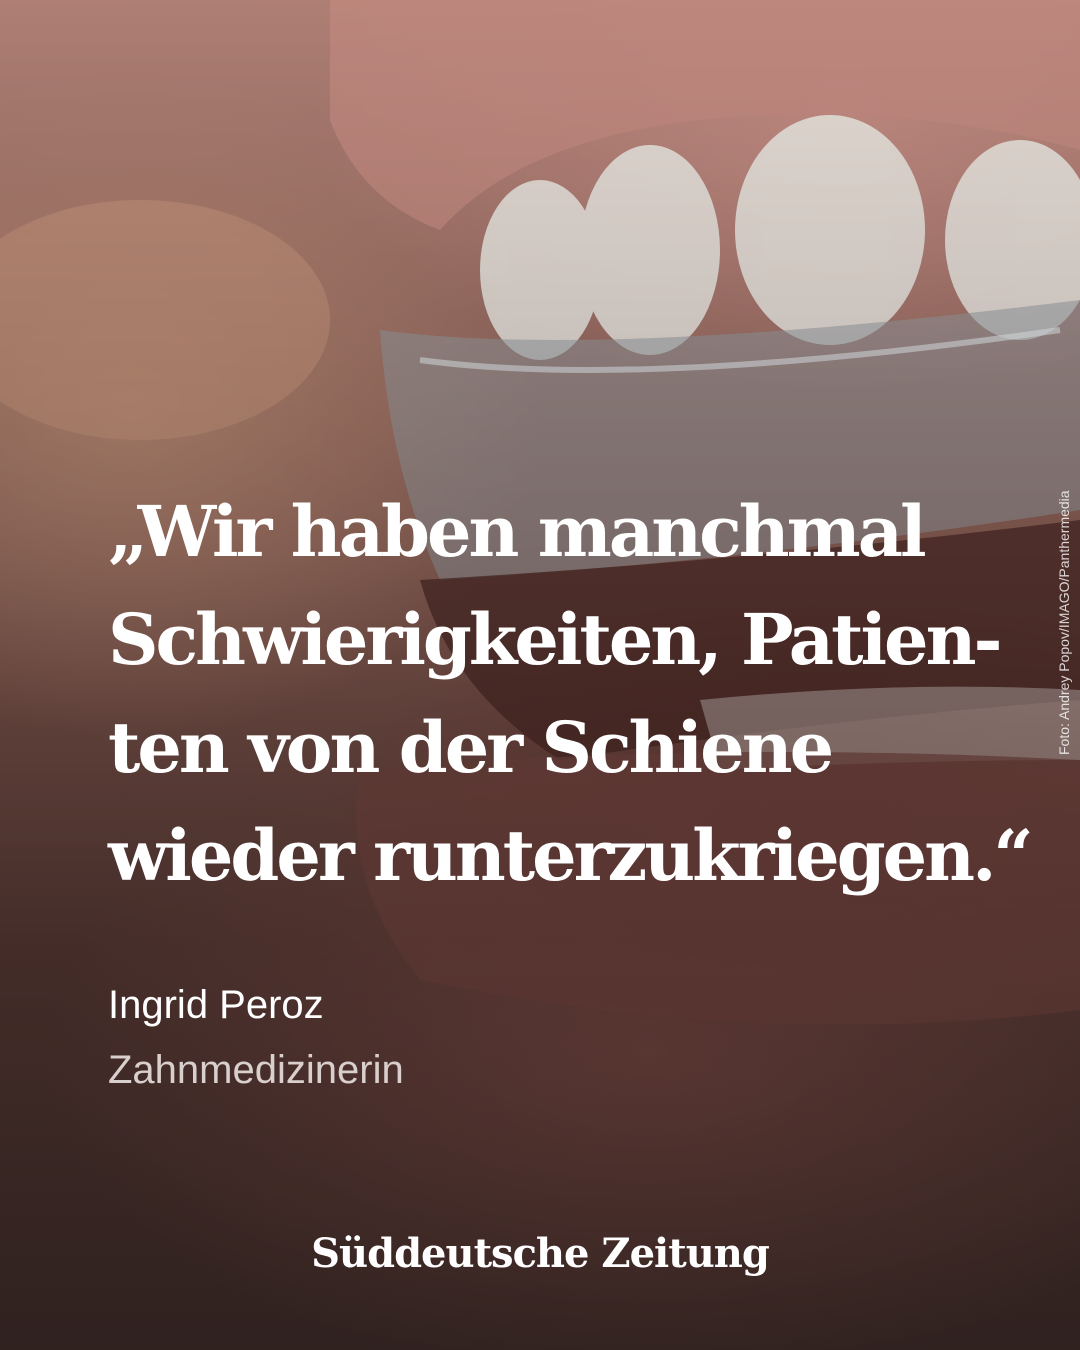  I want to click on quote-line: Schwierigkeiten, Patien-, so click(555, 639).